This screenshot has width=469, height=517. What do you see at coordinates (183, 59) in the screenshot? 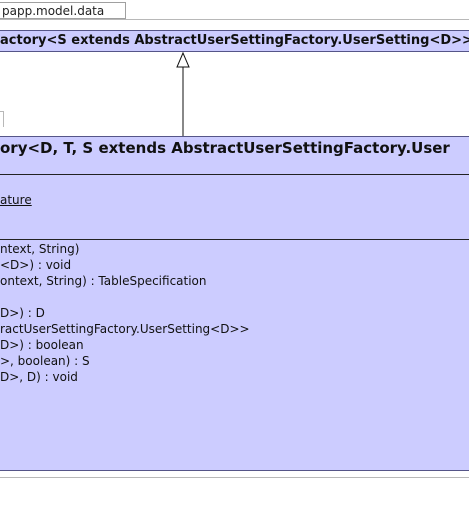
I see `generalization-arrowhead-icon` at bounding box center [183, 59].